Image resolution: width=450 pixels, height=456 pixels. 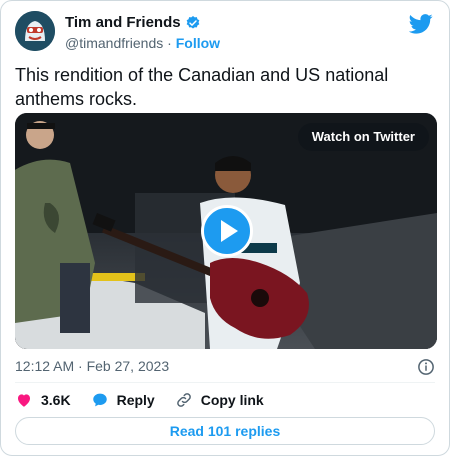 What do you see at coordinates (56, 400) in the screenshot?
I see `like-count: 3.6K` at bounding box center [56, 400].